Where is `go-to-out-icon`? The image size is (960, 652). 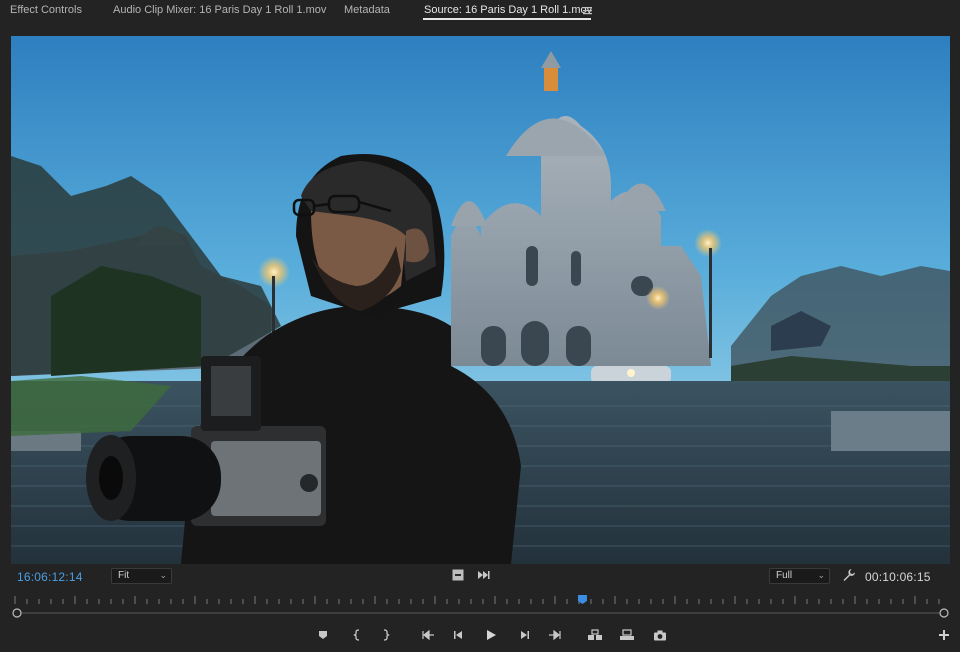 go-to-out-icon is located at coordinates (555, 635).